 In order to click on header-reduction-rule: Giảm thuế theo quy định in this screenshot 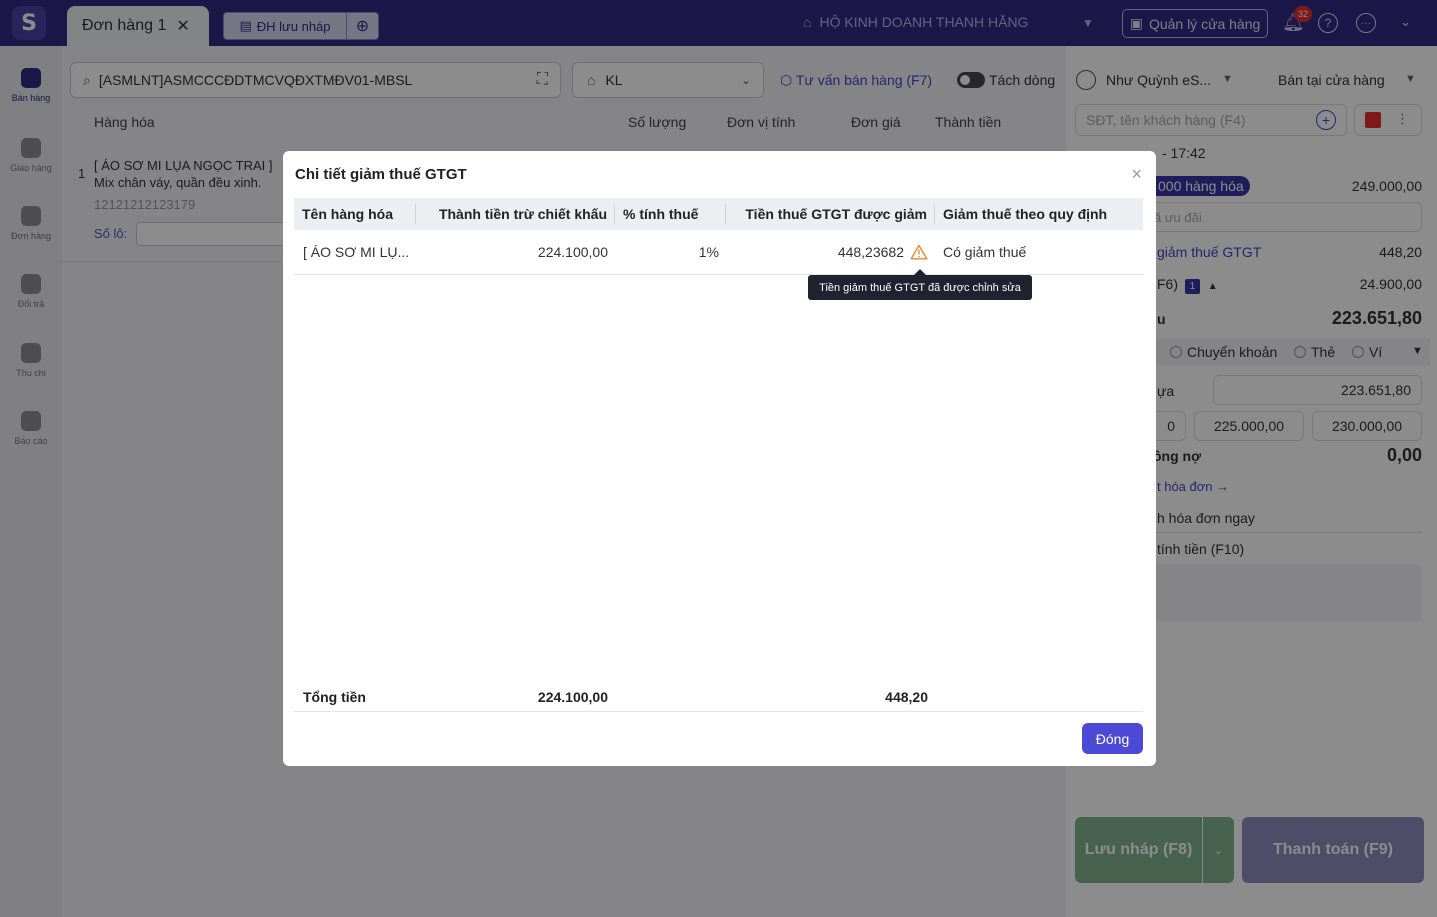, I will do `click(1025, 214)`.